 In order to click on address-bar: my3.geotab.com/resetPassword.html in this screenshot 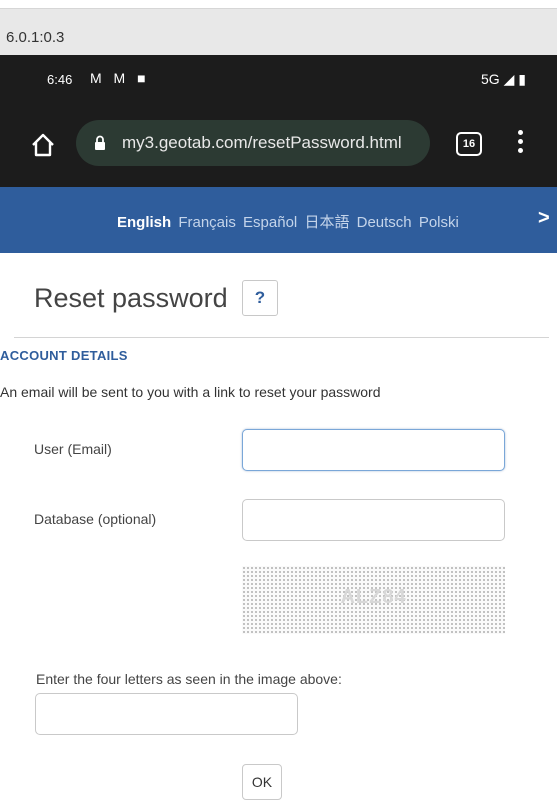, I will do `click(253, 143)`.